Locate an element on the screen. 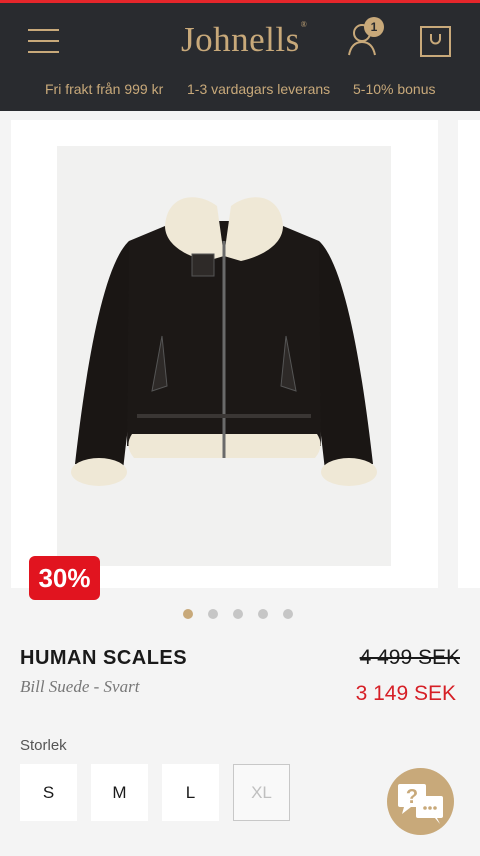 This screenshot has height=856, width=480. next-image-peek is located at coordinates (469, 354).